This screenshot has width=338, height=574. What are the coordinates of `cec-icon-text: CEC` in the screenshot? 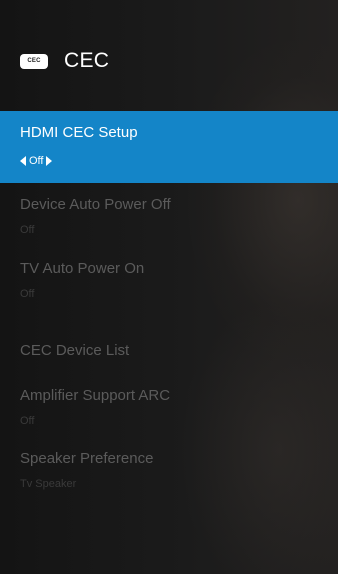 It's located at (34, 61).